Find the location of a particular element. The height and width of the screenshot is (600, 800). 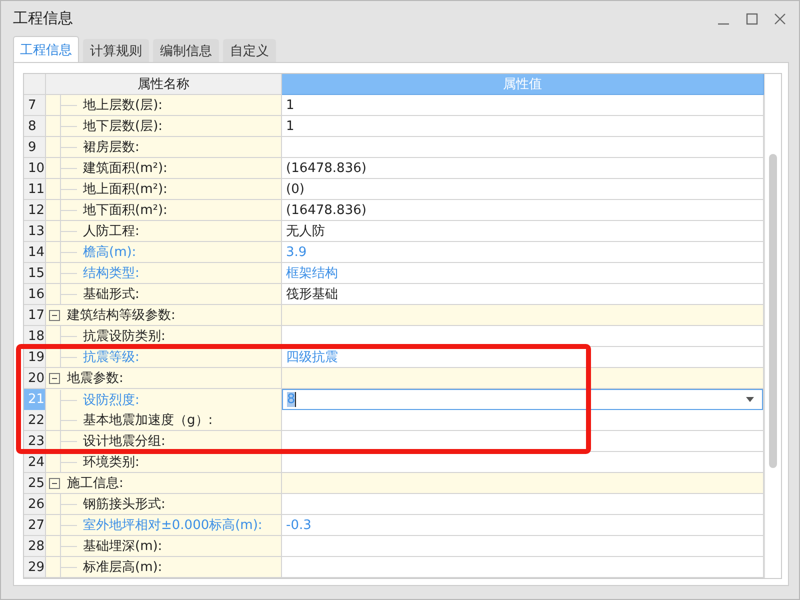

row-number: 16 is located at coordinates (35, 294).